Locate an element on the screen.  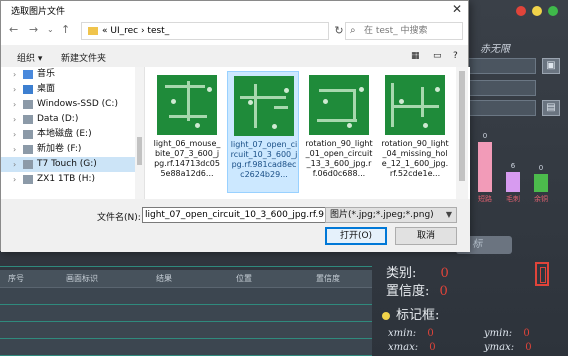
music-icon is located at coordinates (28, 74).